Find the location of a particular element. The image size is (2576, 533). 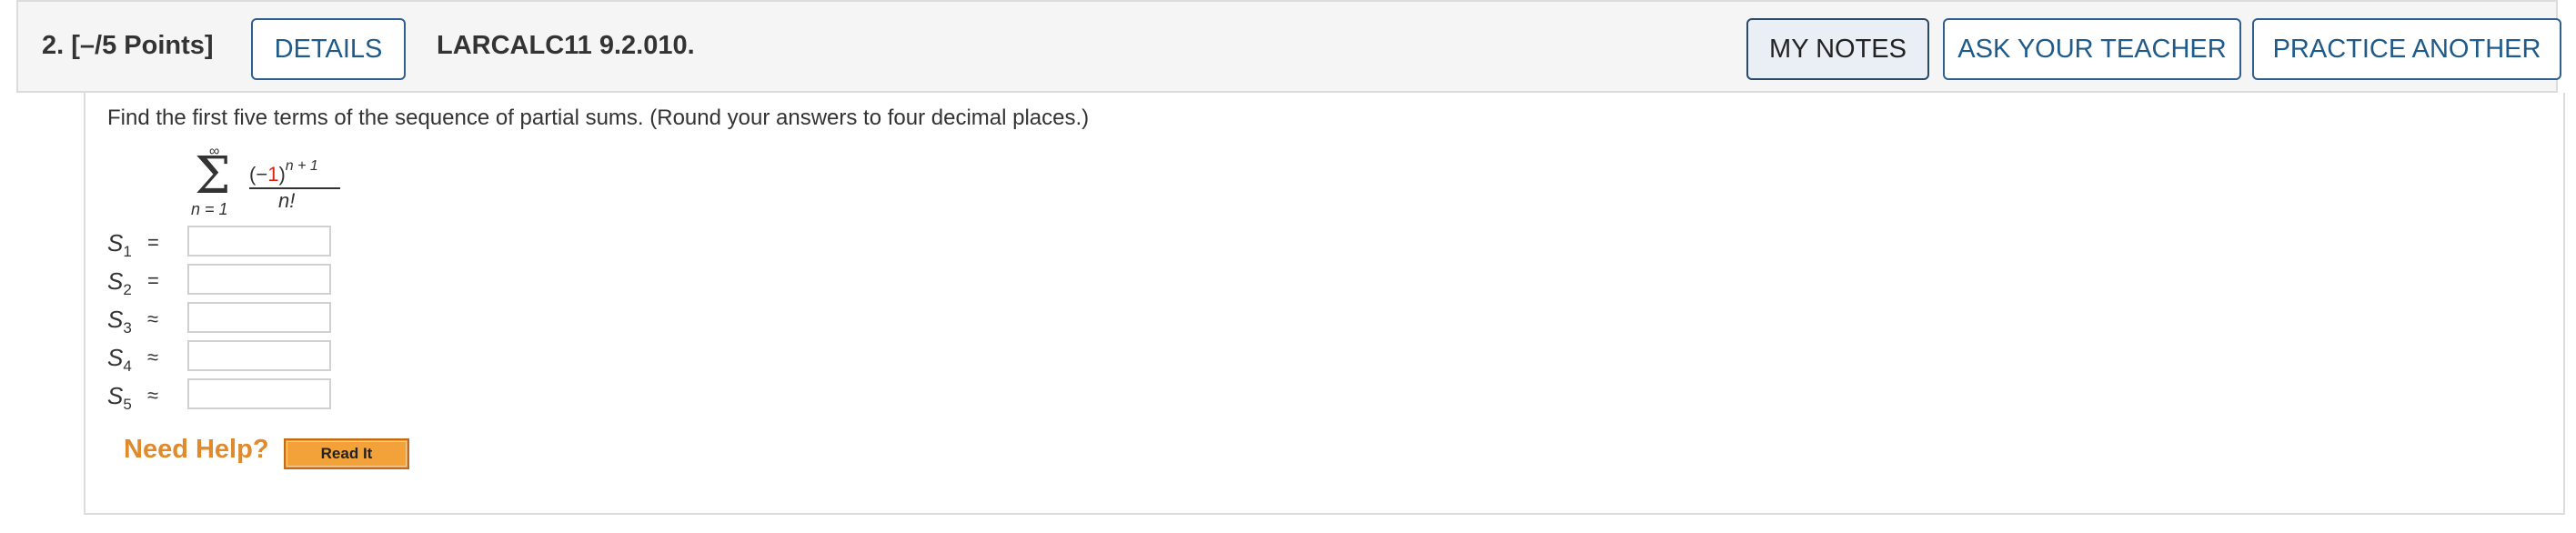

partial-sum-label: S1 is located at coordinates (119, 245).